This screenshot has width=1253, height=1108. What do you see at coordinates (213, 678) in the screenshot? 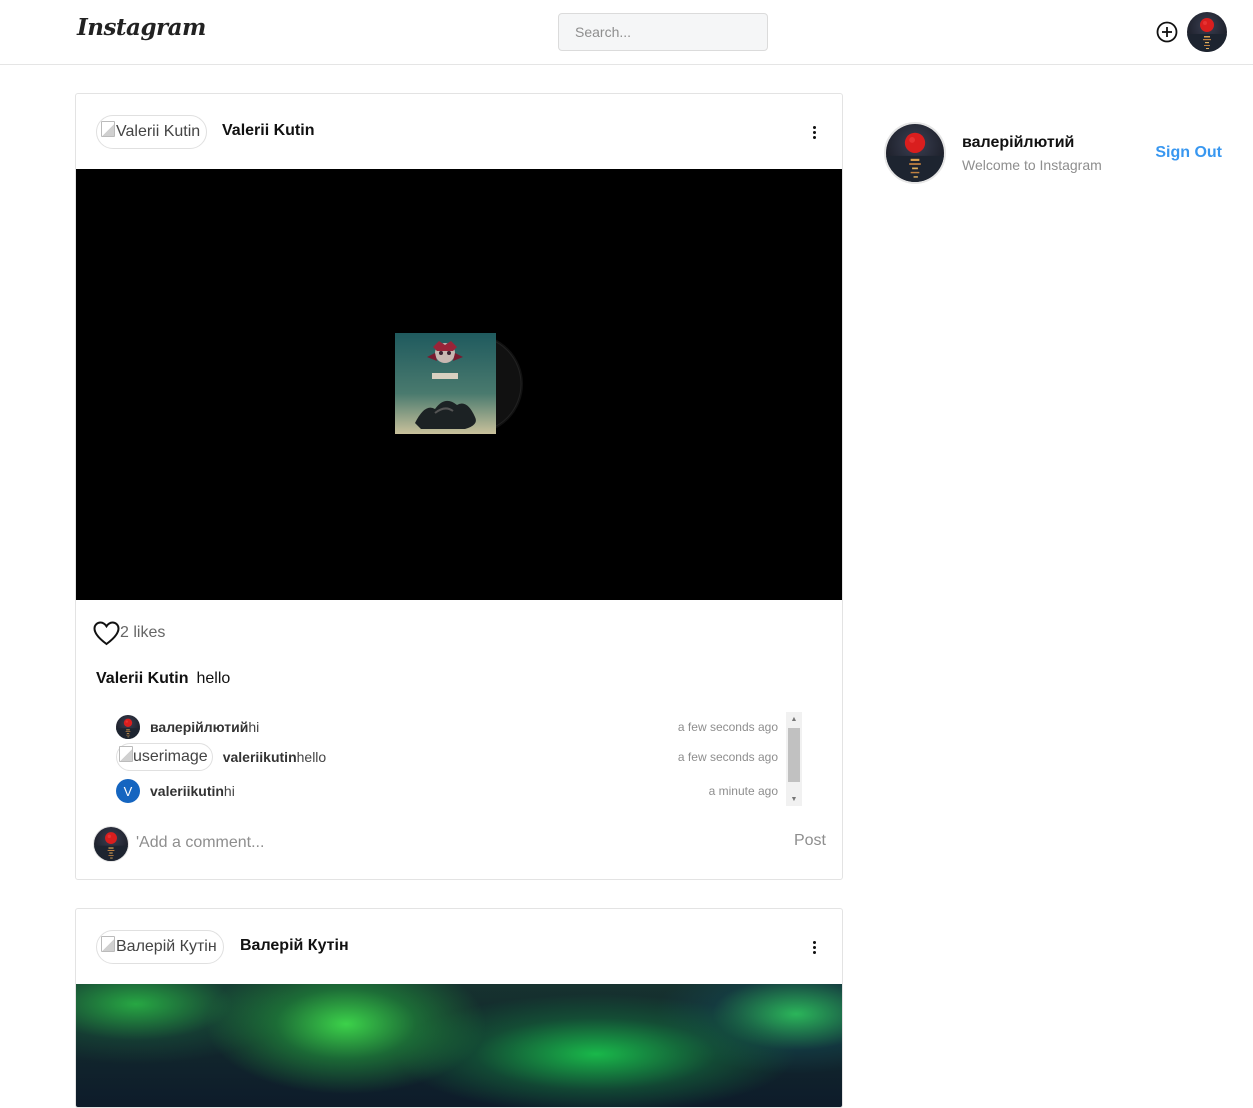
I see `caption-text: hello` at bounding box center [213, 678].